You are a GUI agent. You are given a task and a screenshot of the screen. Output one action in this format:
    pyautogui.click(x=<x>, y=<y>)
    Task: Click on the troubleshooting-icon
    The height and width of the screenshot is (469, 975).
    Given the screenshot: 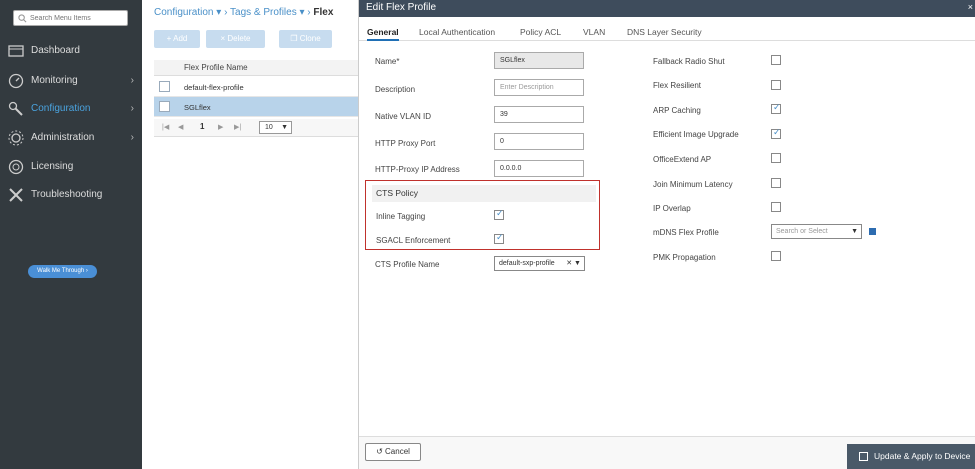 What is the action you would take?
    pyautogui.click(x=16, y=195)
    